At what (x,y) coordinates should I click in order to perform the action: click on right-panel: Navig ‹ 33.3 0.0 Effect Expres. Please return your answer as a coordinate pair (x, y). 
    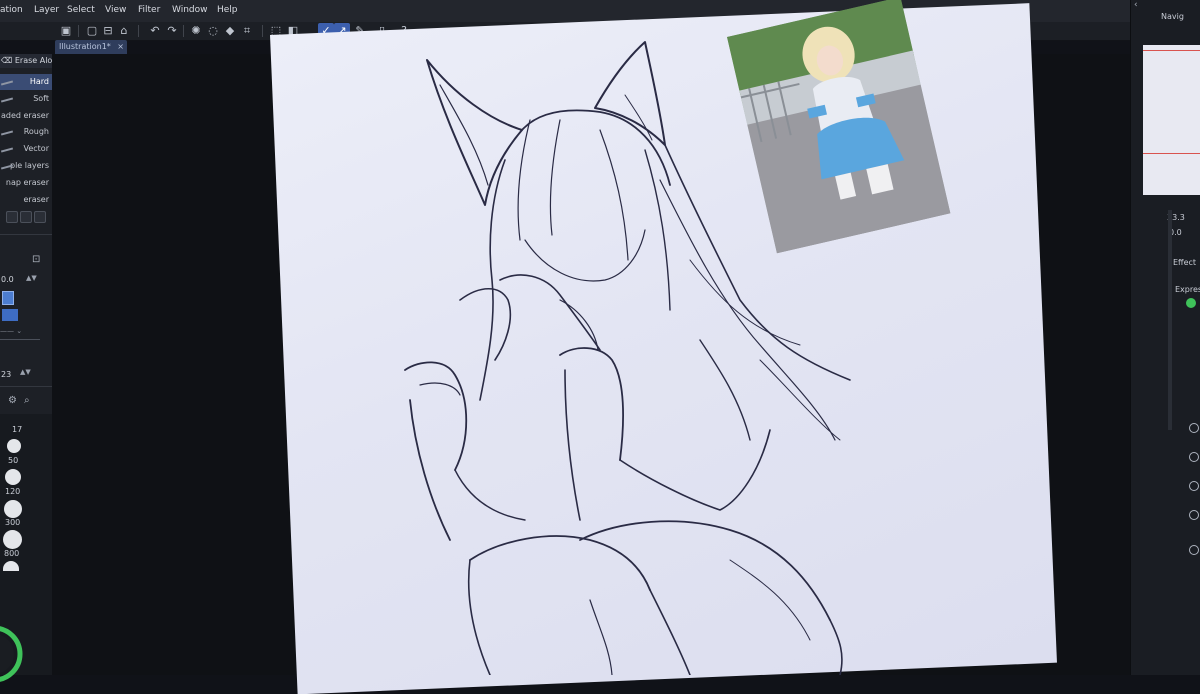
    Looking at the image, I should click on (1165, 337).